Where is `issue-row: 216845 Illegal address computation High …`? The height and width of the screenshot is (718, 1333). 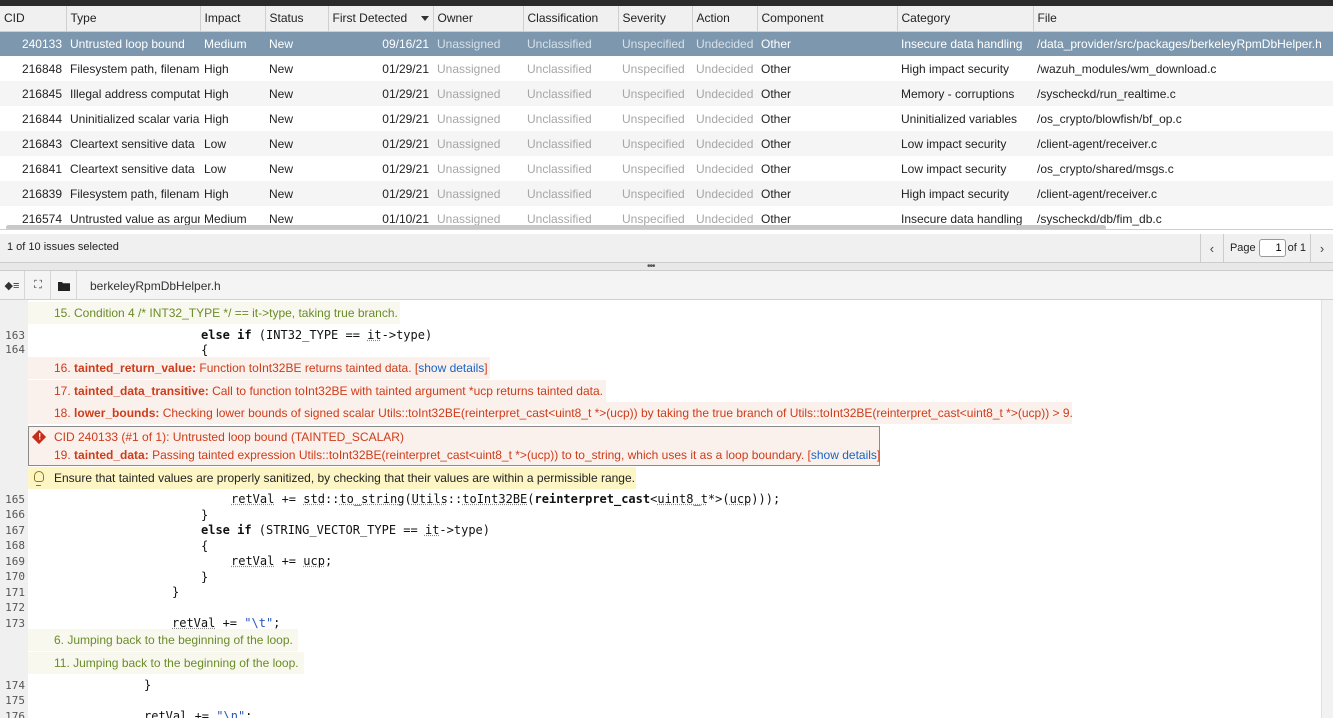
issue-row: 216845 Illegal address computation High … is located at coordinates (666, 93).